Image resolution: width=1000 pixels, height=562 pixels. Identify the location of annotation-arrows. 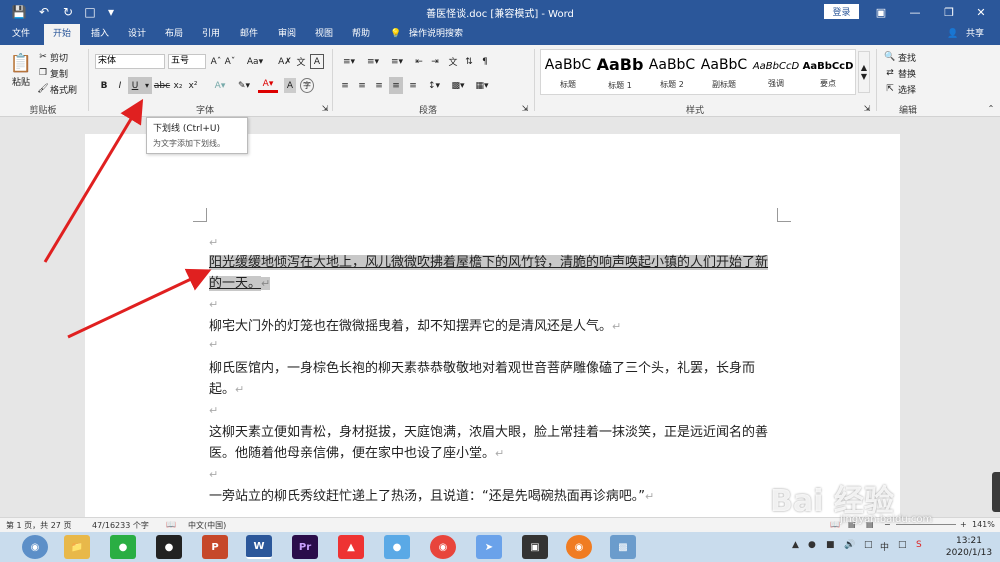
(127, 218).